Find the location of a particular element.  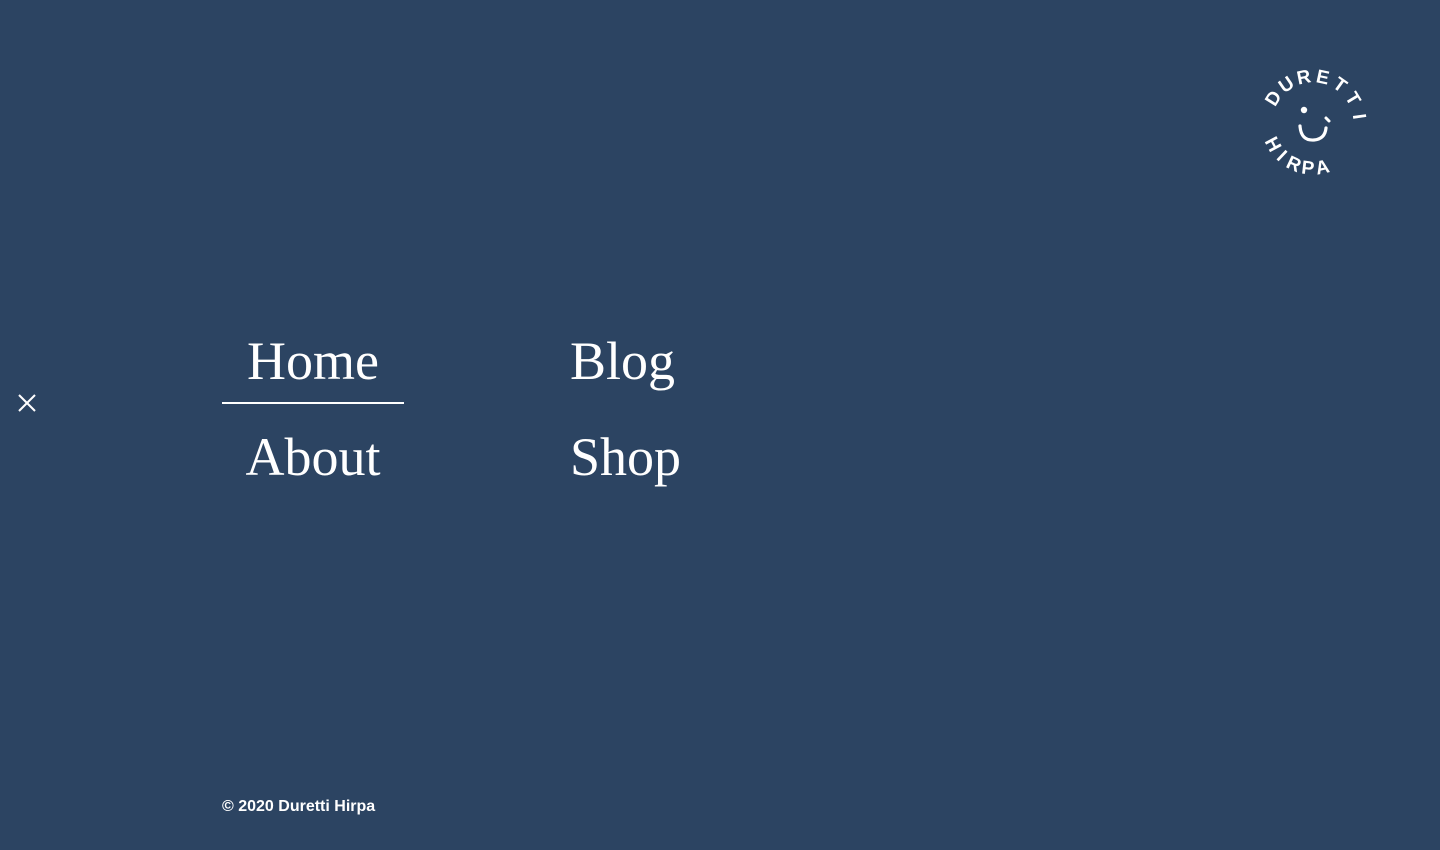

smiley-face-icon is located at coordinates (1314, 124).